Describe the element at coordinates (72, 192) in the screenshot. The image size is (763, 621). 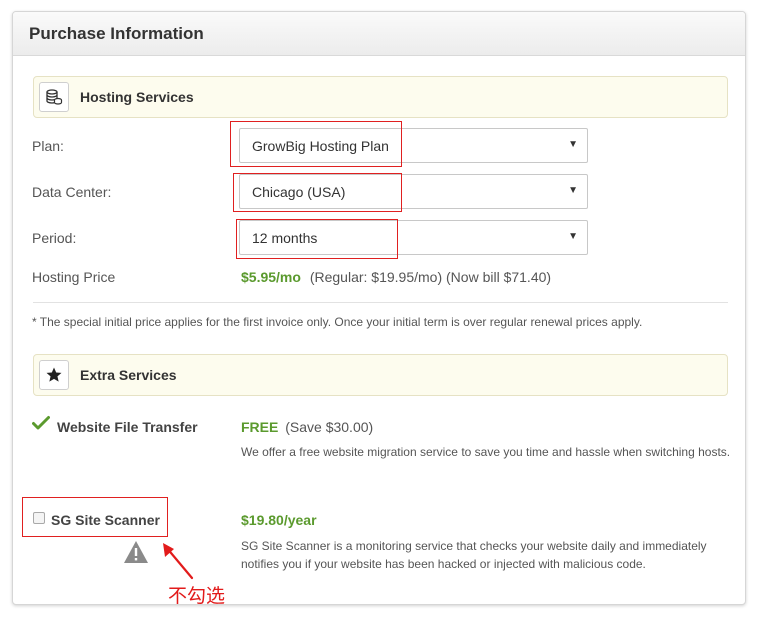
I see `datacenter-label: Data Center:` at that location.